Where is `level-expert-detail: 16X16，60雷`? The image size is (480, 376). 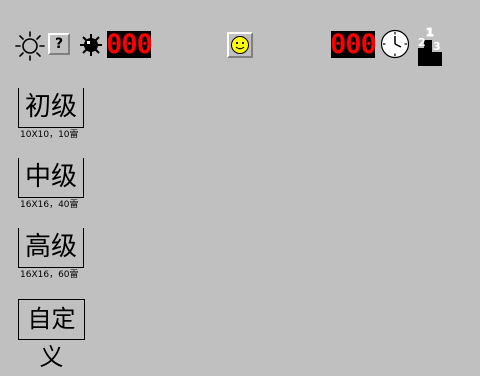 level-expert-detail: 16X16，60雷 is located at coordinates (49, 275).